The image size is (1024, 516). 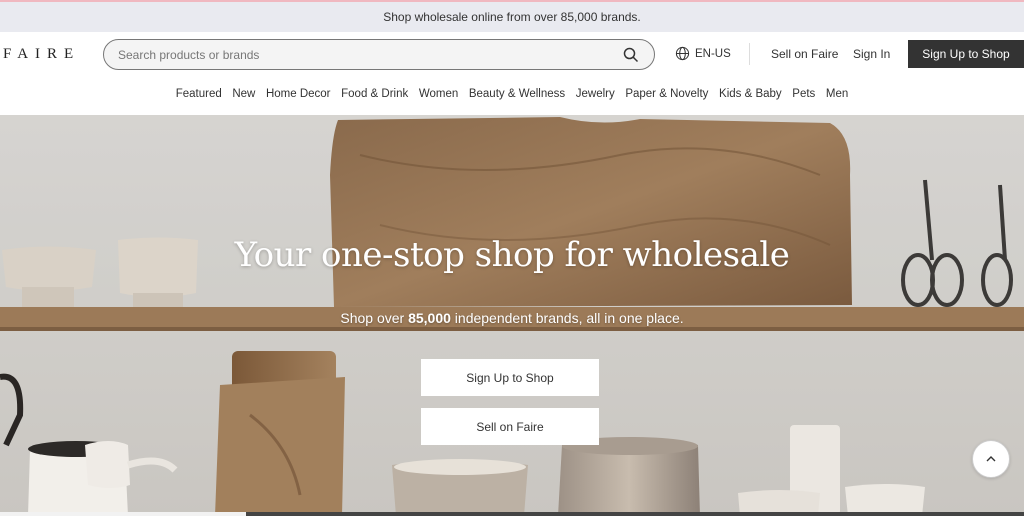 What do you see at coordinates (370, 54) in the screenshot?
I see `search-input` at bounding box center [370, 54].